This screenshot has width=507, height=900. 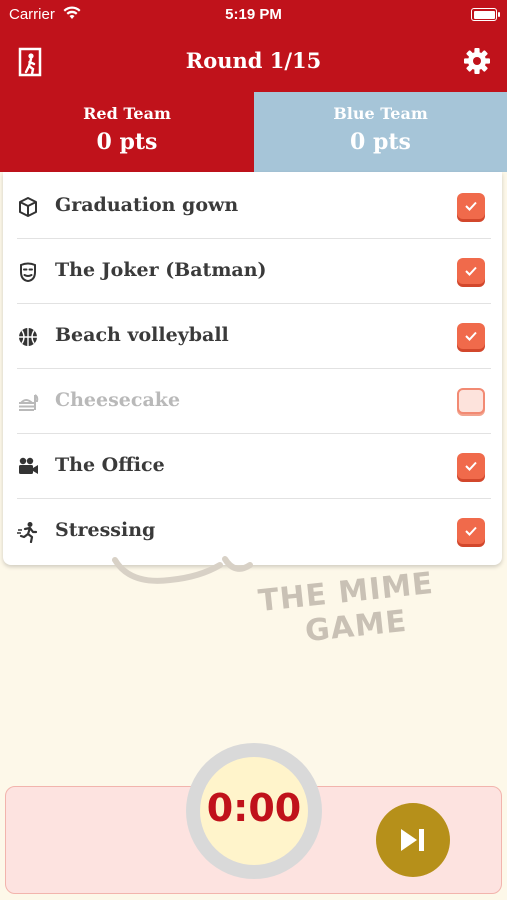 What do you see at coordinates (105, 530) in the screenshot?
I see `word-label: Stressing` at bounding box center [105, 530].